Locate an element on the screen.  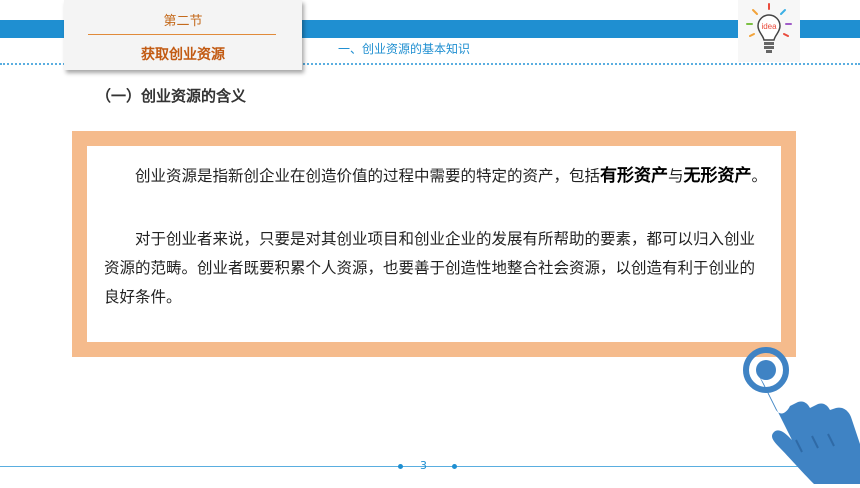
svg-text: idea is located at coordinates (769, 26).